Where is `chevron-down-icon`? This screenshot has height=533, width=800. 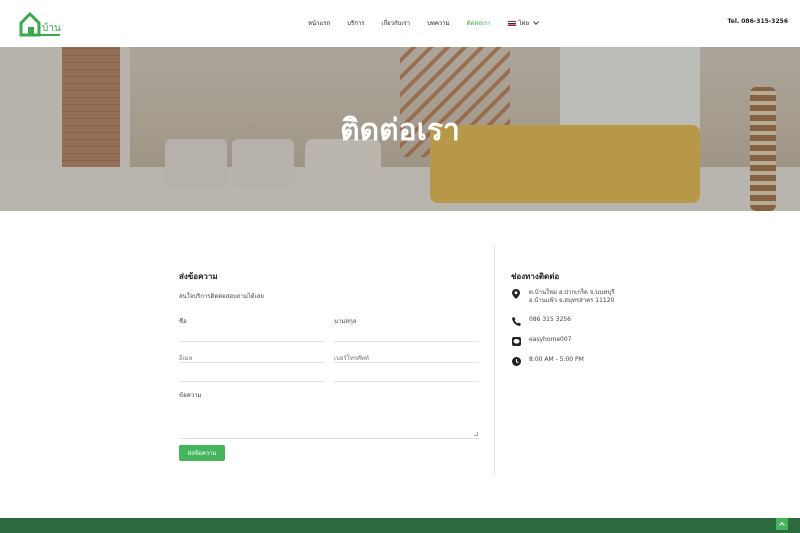
chevron-down-icon is located at coordinates (536, 22).